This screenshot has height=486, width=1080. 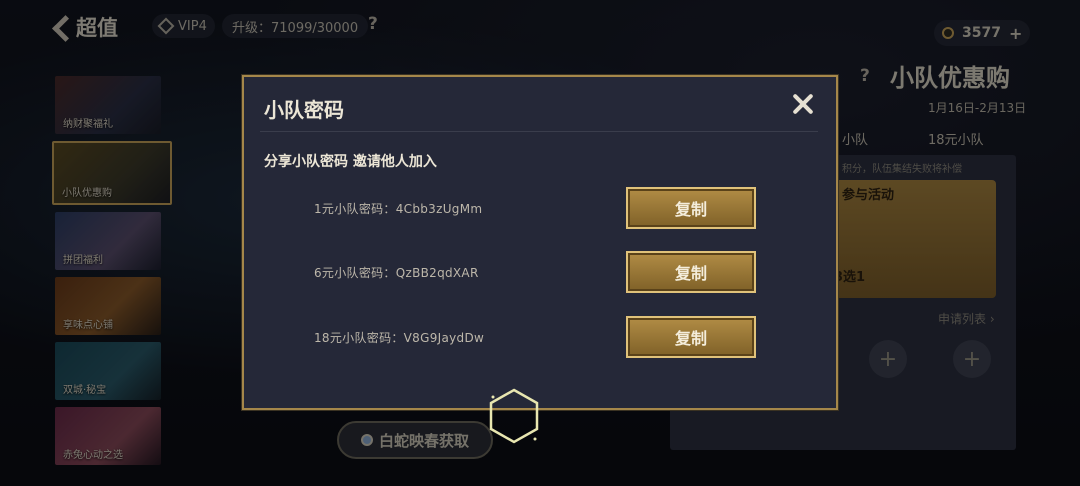 I want to click on dialog-divider, so click(x=539, y=131).